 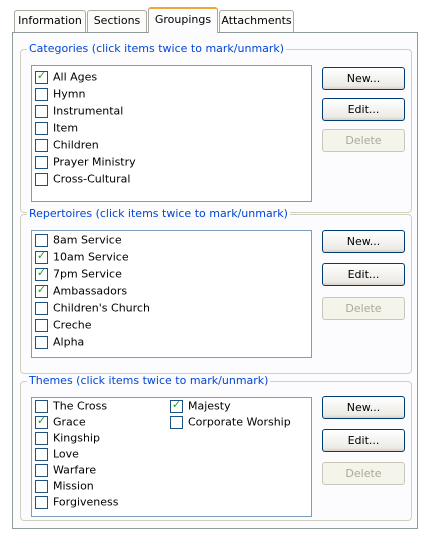 I want to click on list-item: Instrumental, so click(x=79, y=111).